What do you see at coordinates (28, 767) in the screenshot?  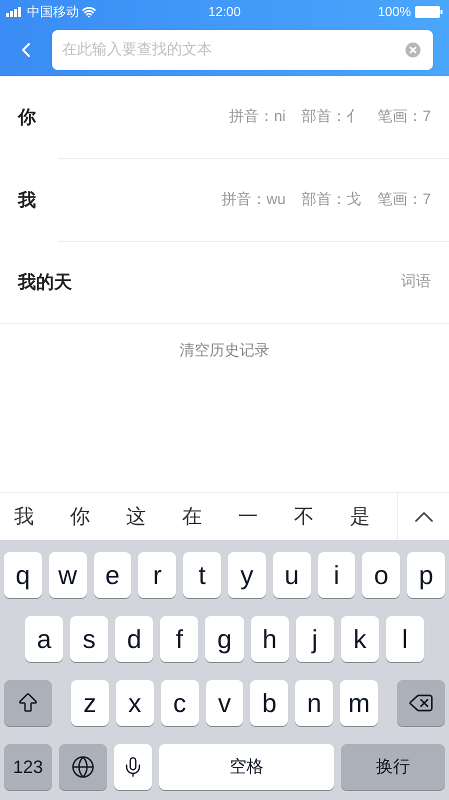 I see `numbers-key: 123` at bounding box center [28, 767].